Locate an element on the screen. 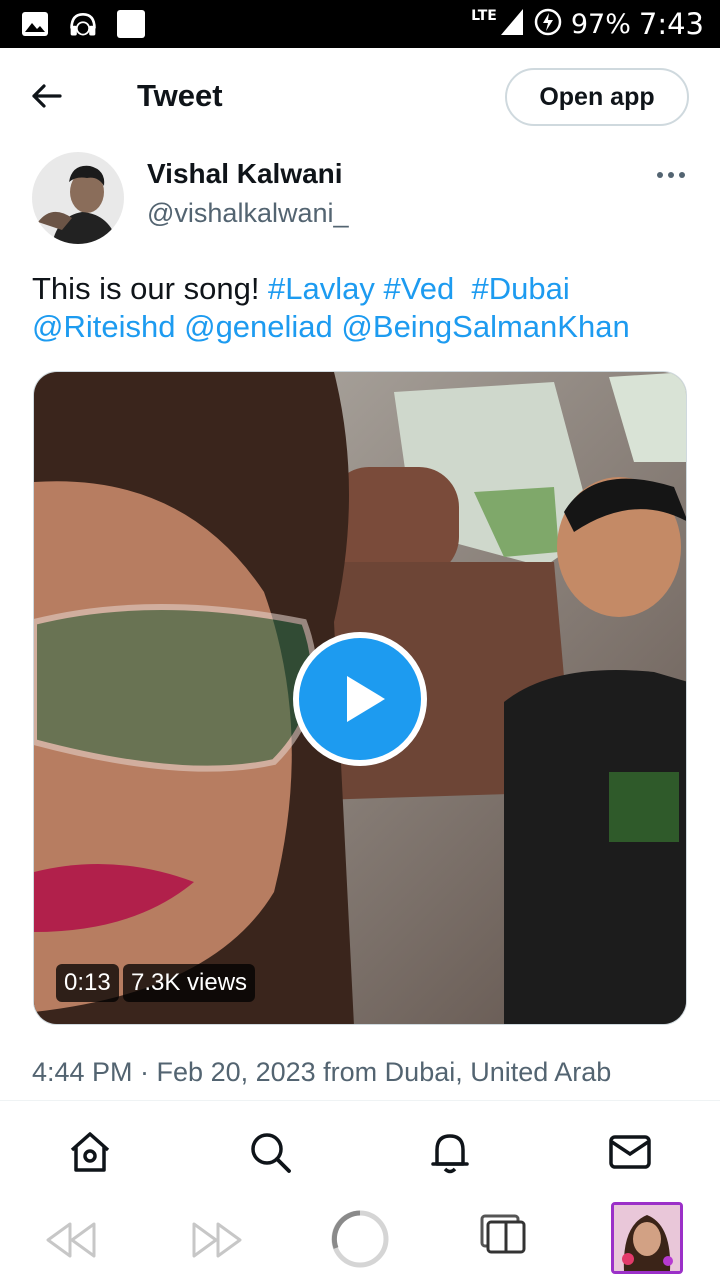 This screenshot has width=720, height=1280. nav-notifications is located at coordinates (450, 1152).